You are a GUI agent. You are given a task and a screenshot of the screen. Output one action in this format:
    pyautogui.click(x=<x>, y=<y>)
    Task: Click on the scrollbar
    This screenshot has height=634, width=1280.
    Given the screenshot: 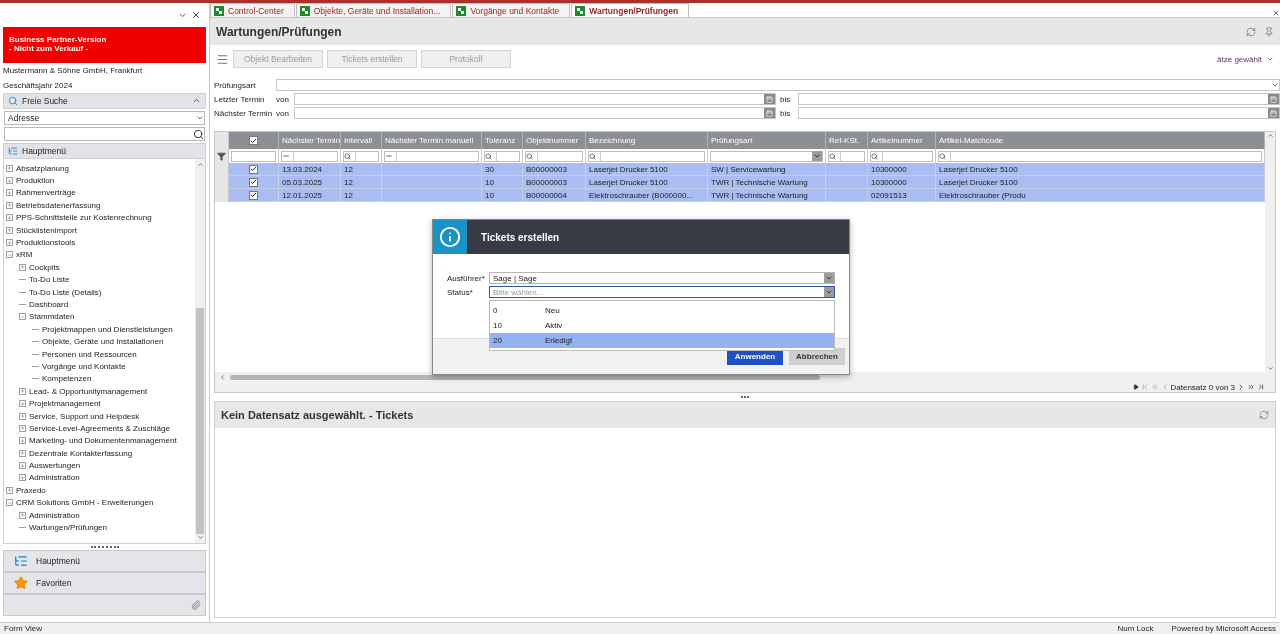 What is the action you would take?
    pyautogui.click(x=1270, y=252)
    